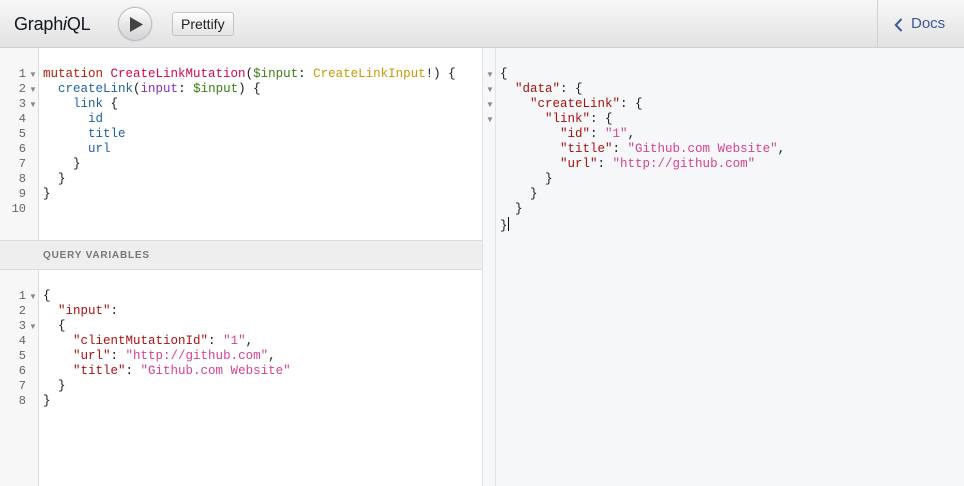 Image resolution: width=964 pixels, height=486 pixels. What do you see at coordinates (163, 341) in the screenshot?
I see `code-line: "clientMutationId": "1",` at bounding box center [163, 341].